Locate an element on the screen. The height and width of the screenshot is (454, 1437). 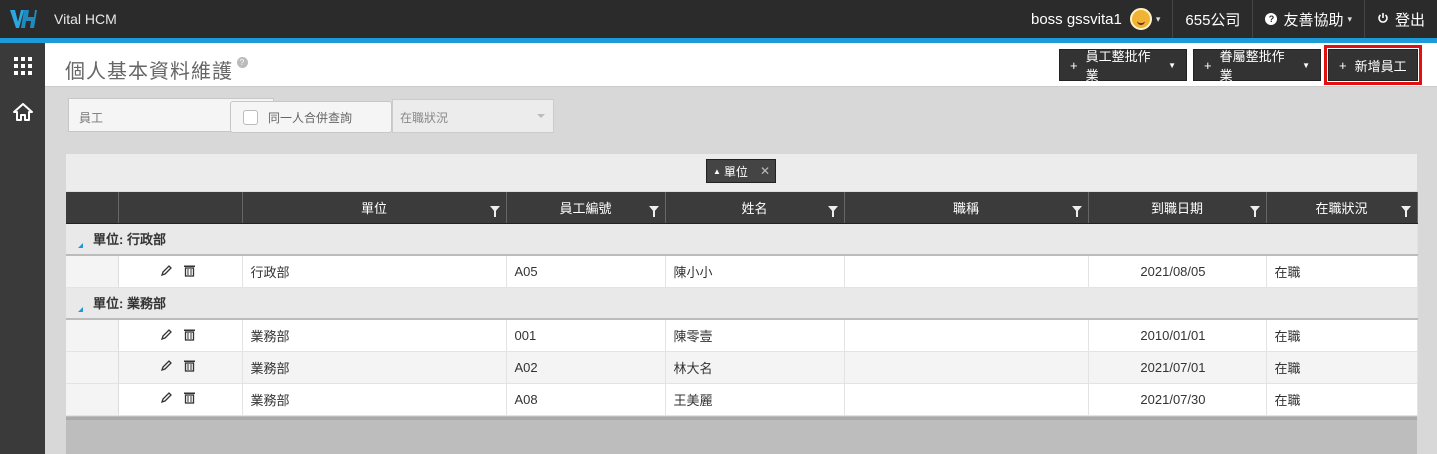
table-header-row: 單位 員工編號 姓名 職稱 到職日期 在職狀況 is located at coordinates (742, 208).